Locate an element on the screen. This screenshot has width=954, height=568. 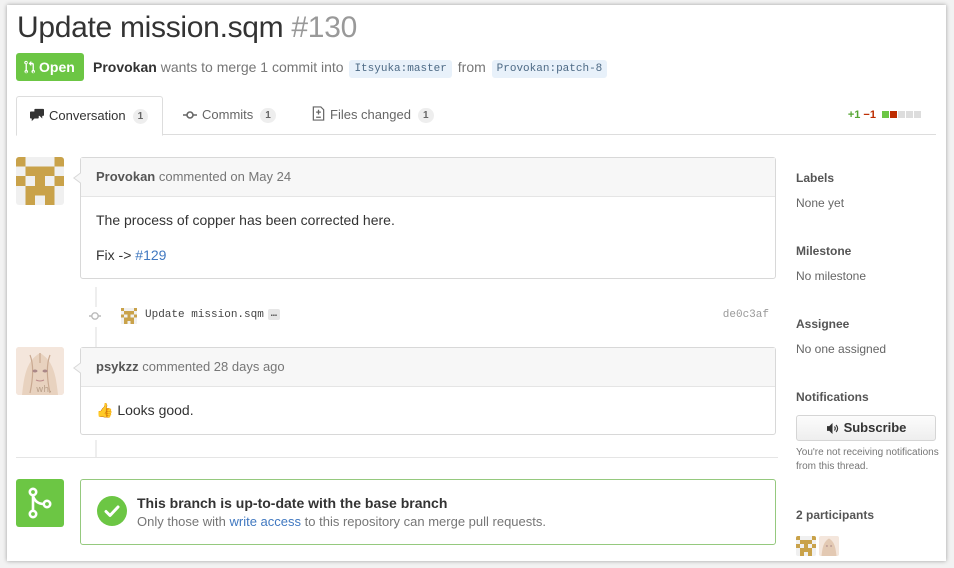
assignee-title: Assignee is located at coordinates (823, 324).